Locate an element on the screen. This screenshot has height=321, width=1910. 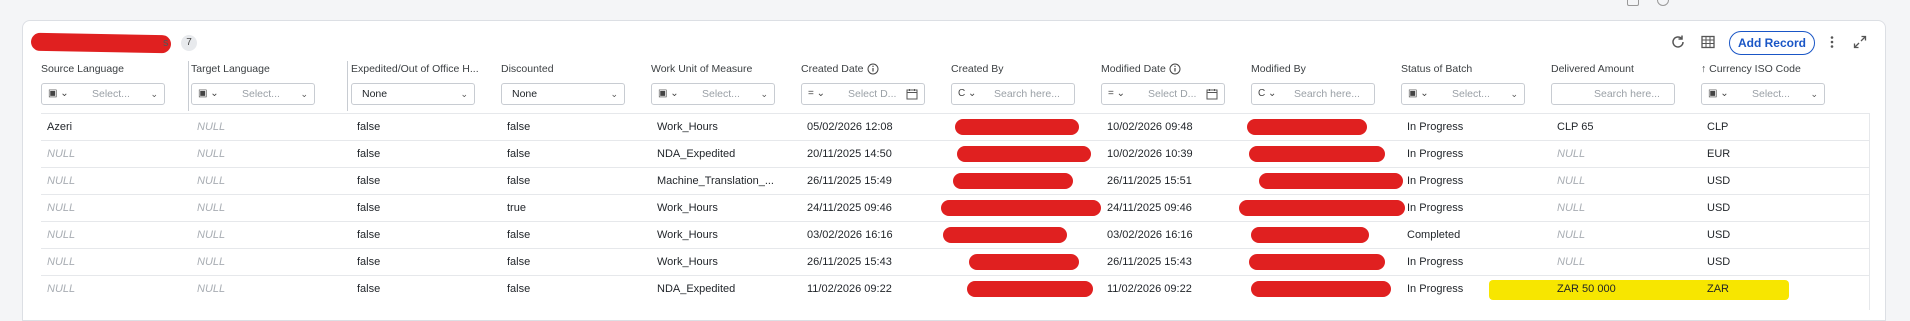
header-discounted: Discounted is located at coordinates (571, 69).